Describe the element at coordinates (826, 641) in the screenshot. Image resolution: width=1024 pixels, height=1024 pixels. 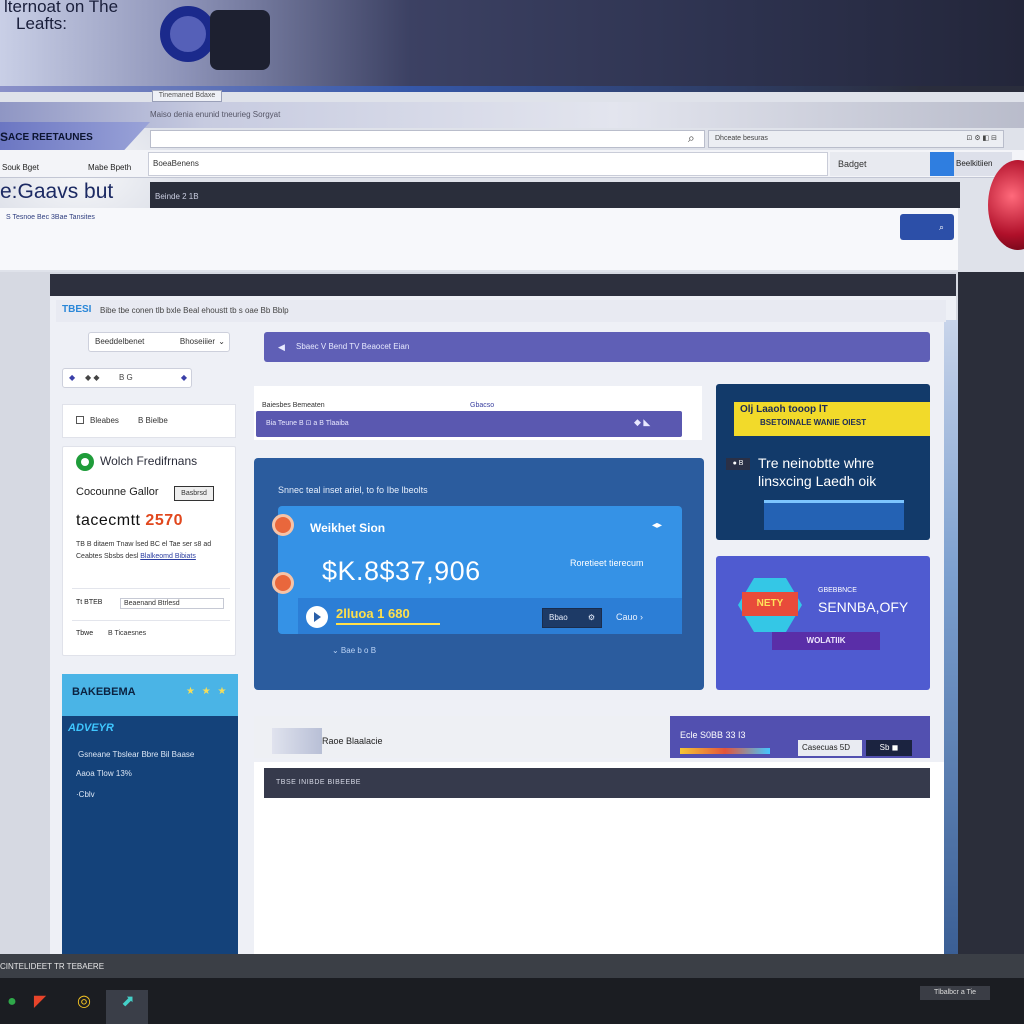
I see `offer-button: WOLATIIK` at that location.